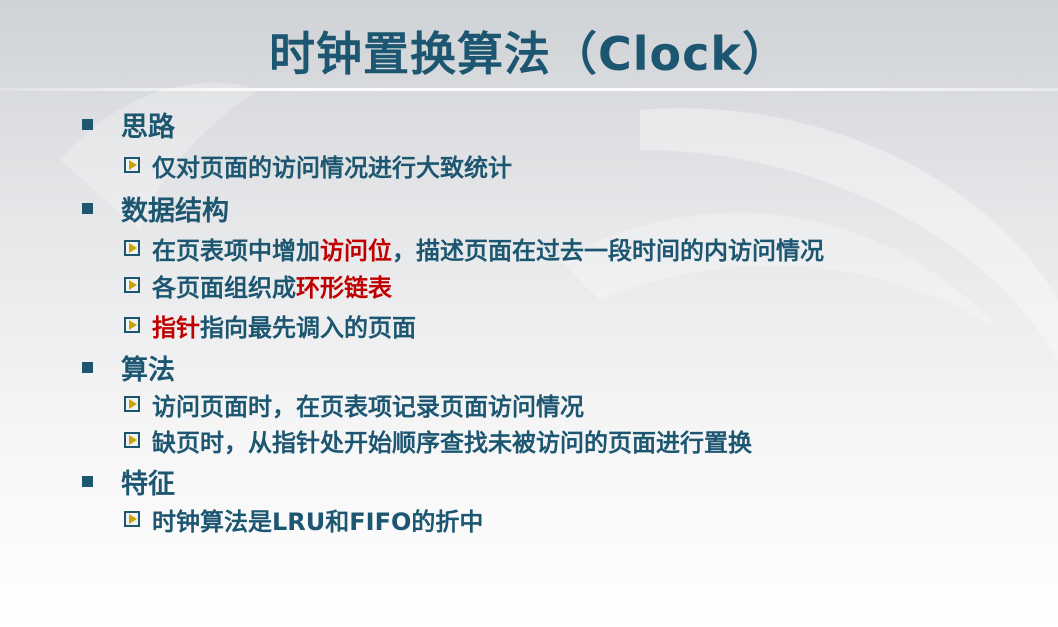 The width and height of the screenshot is (1058, 627). What do you see at coordinates (128, 367) in the screenshot?
I see `section-heading-3: 算法` at bounding box center [128, 367].